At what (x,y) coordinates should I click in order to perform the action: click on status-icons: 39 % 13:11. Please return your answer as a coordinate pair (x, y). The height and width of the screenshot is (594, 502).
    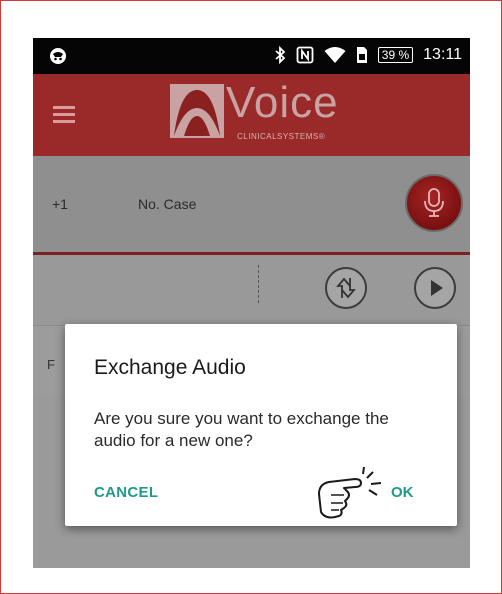
    Looking at the image, I should click on (368, 55).